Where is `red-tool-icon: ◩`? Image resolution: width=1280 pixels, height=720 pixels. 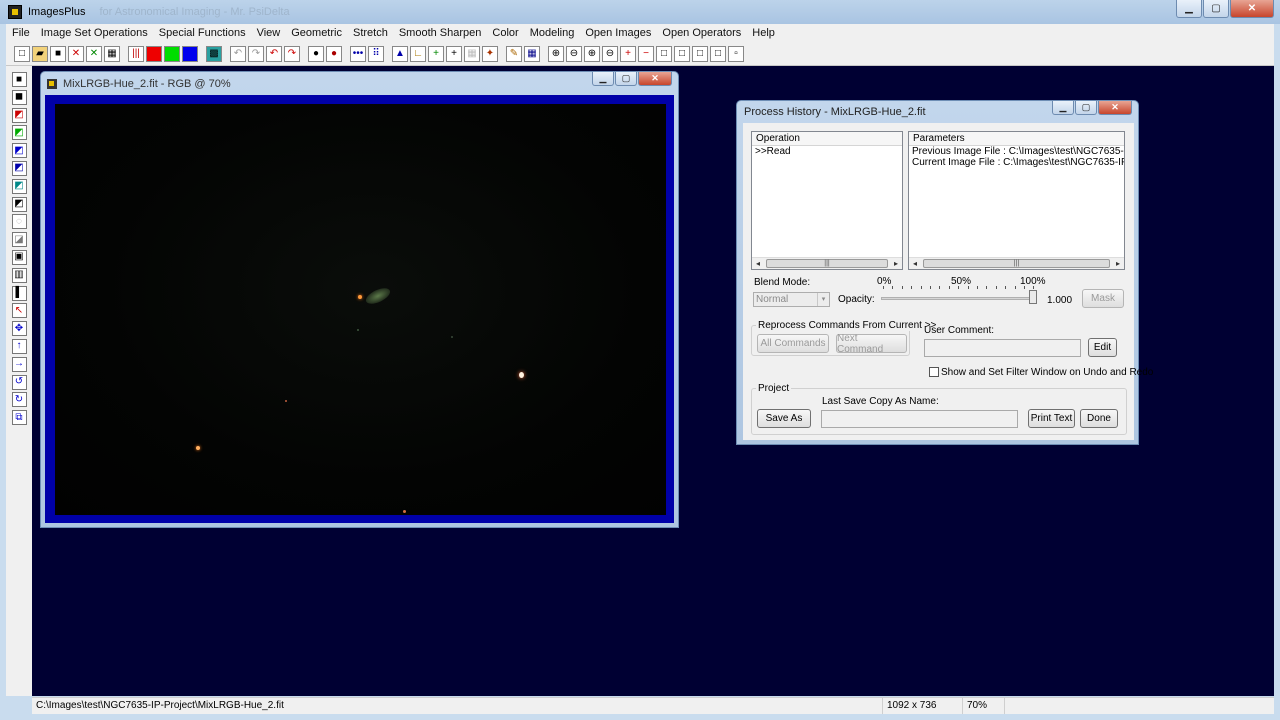
red-tool-icon: ◩ is located at coordinates (19, 115).